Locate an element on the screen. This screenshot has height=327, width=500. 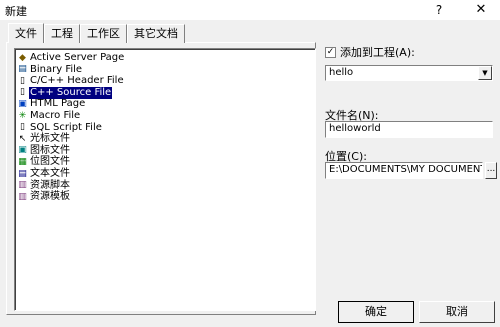
title-bar: 新建 ? ✕ is located at coordinates (250, 10).